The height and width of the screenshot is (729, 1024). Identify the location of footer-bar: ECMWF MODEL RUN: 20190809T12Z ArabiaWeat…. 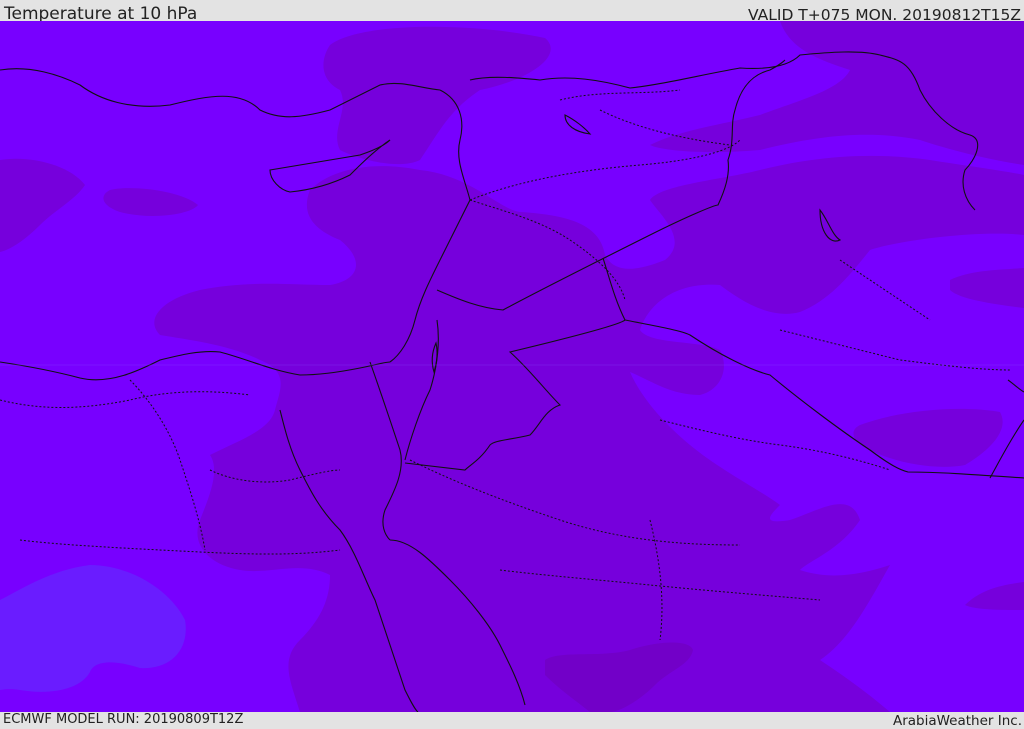
(512, 720).